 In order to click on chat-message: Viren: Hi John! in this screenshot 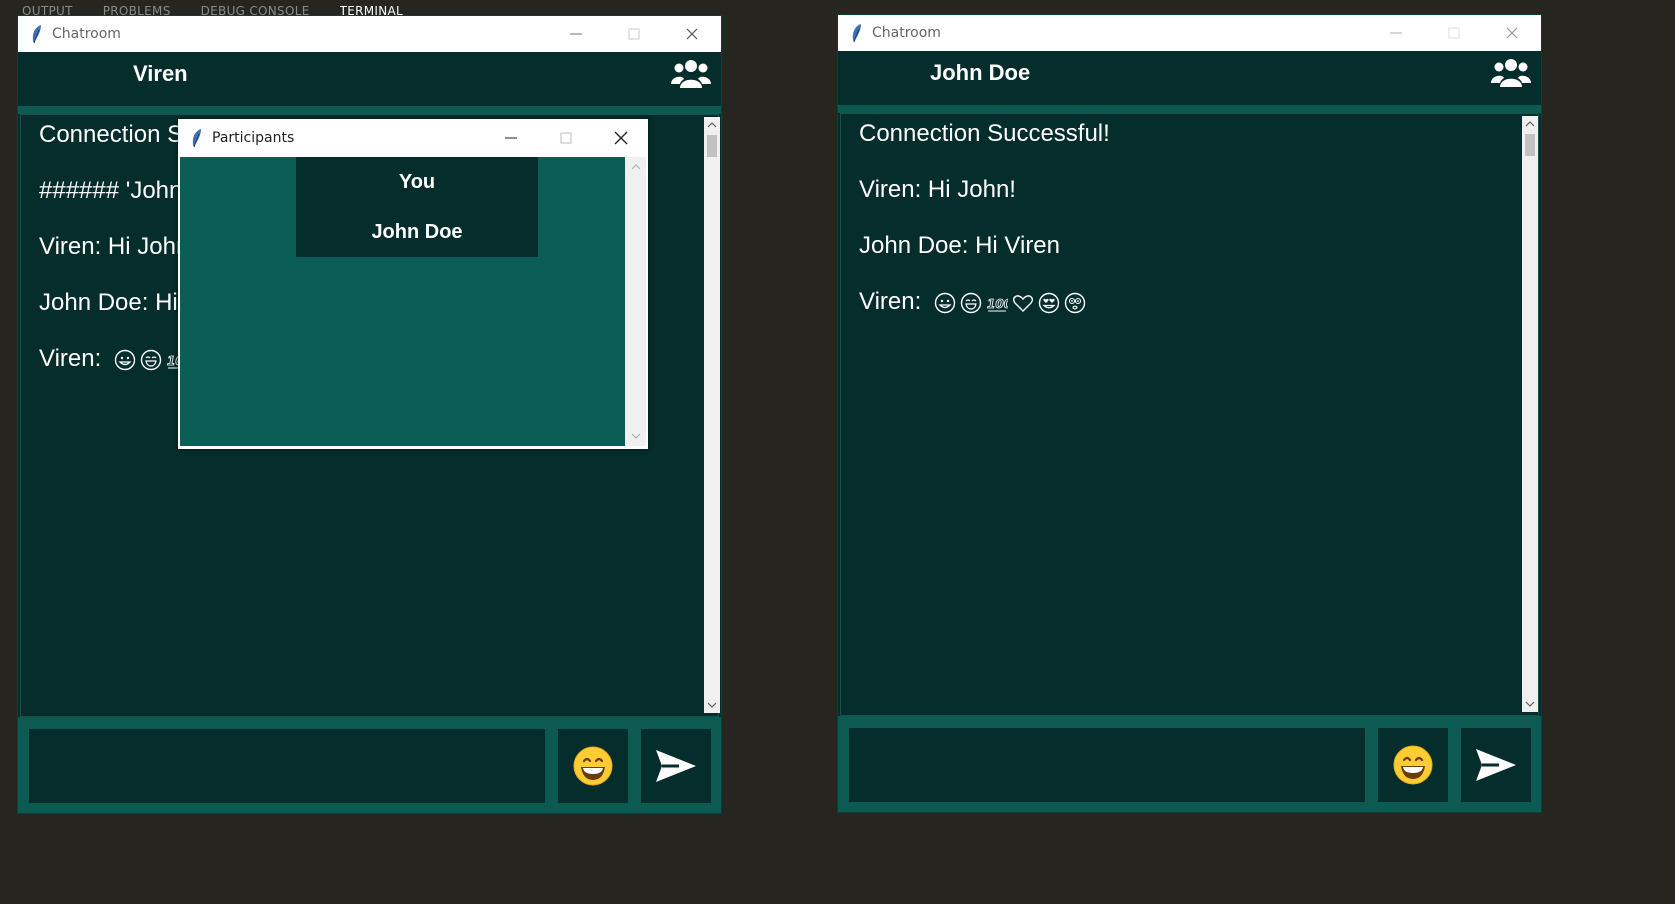, I will do `click(937, 189)`.